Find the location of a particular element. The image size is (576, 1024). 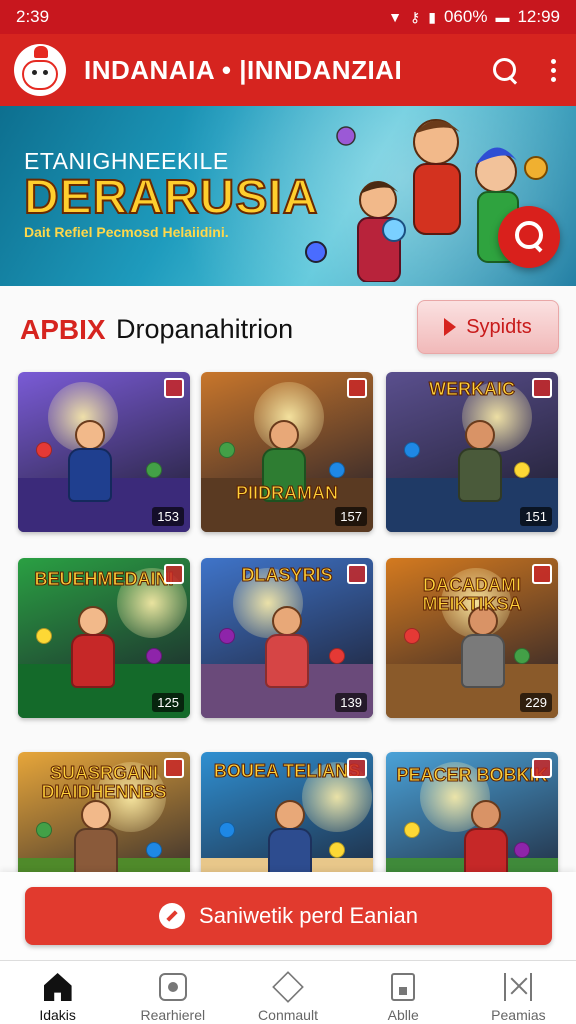

nav-label: Conmault is located at coordinates (288, 1015).